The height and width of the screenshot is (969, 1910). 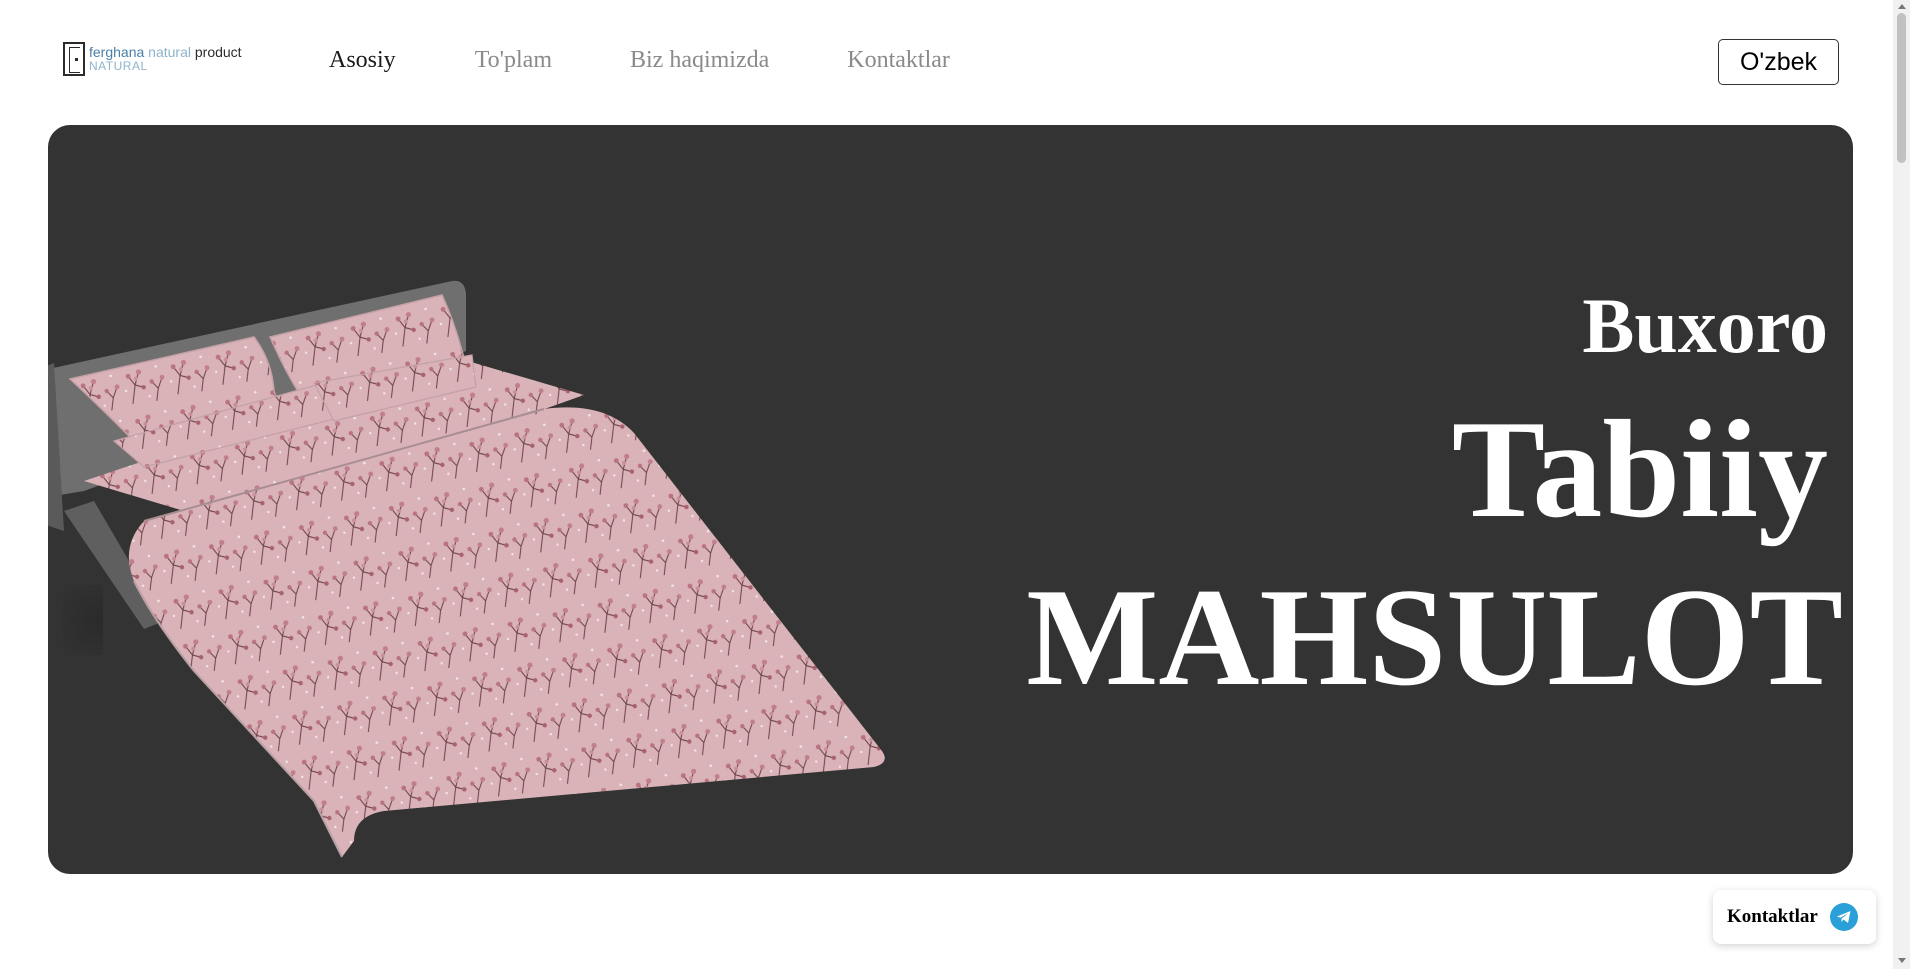 What do you see at coordinates (1705, 325) in the screenshot?
I see `hero-heading-city: Buxoro` at bounding box center [1705, 325].